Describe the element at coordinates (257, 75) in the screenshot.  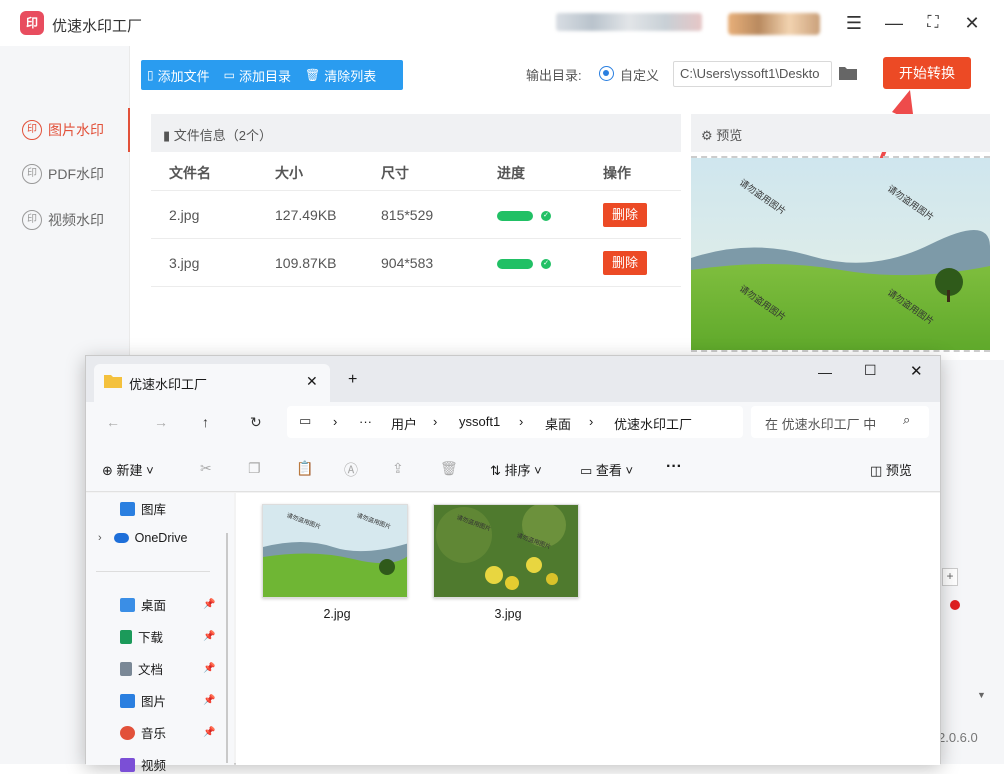
I see `add-directory-button: ▭ 添加目录` at that location.